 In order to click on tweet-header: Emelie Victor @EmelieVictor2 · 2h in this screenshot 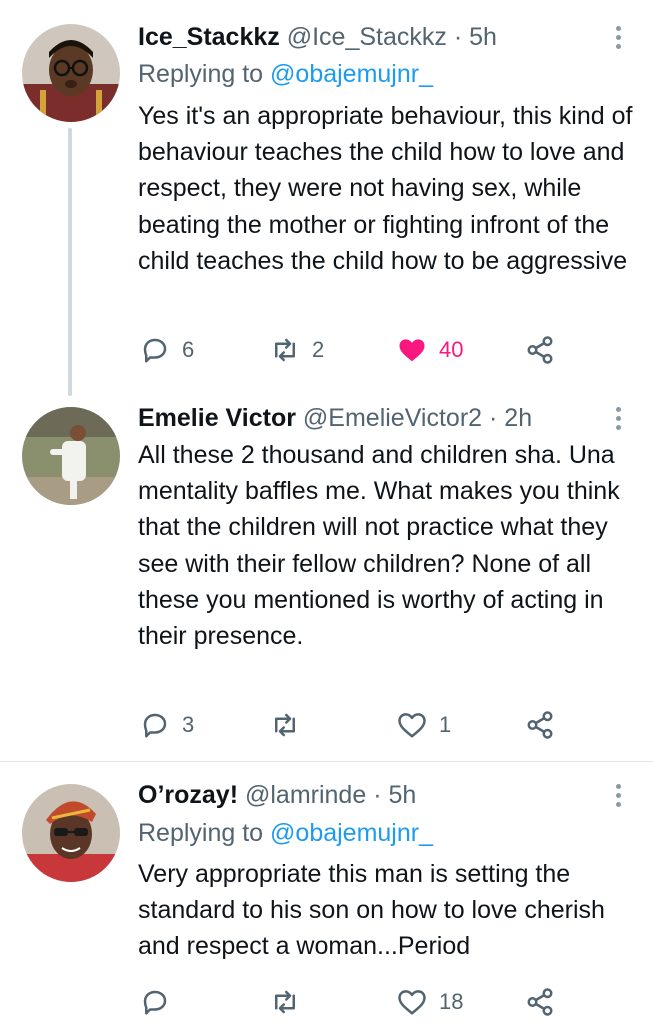, I will do `click(335, 418)`.